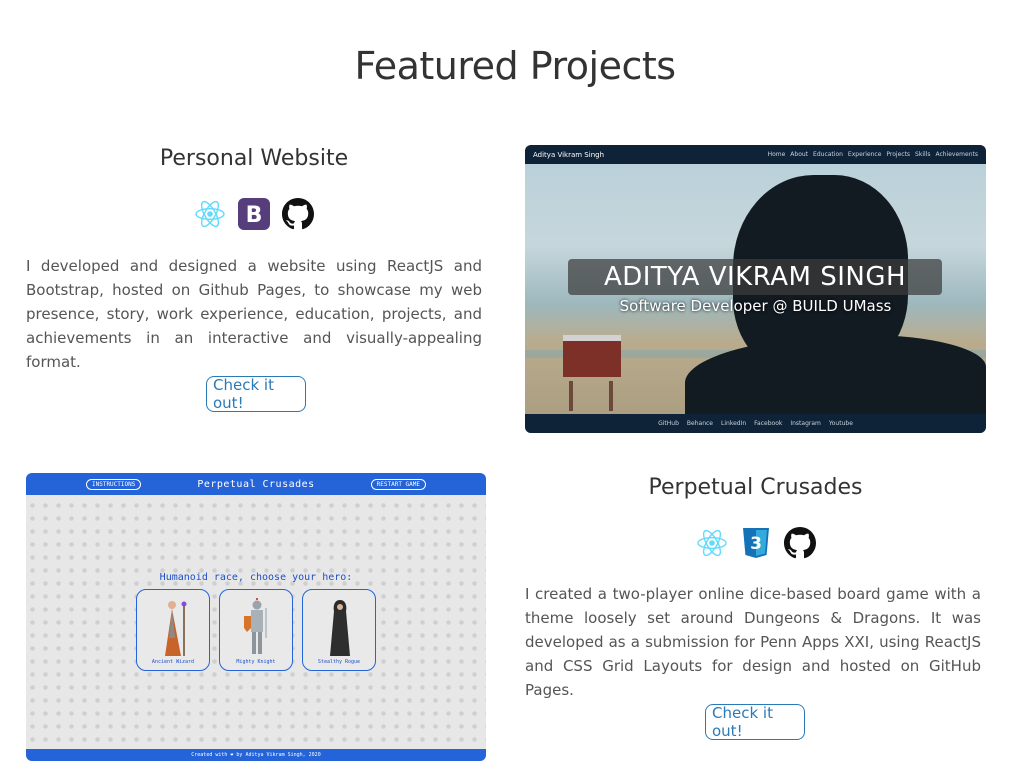 This screenshot has height=779, width=1030. Describe the element at coordinates (515, 66) in the screenshot. I see `section-title: Featured Projects` at that location.